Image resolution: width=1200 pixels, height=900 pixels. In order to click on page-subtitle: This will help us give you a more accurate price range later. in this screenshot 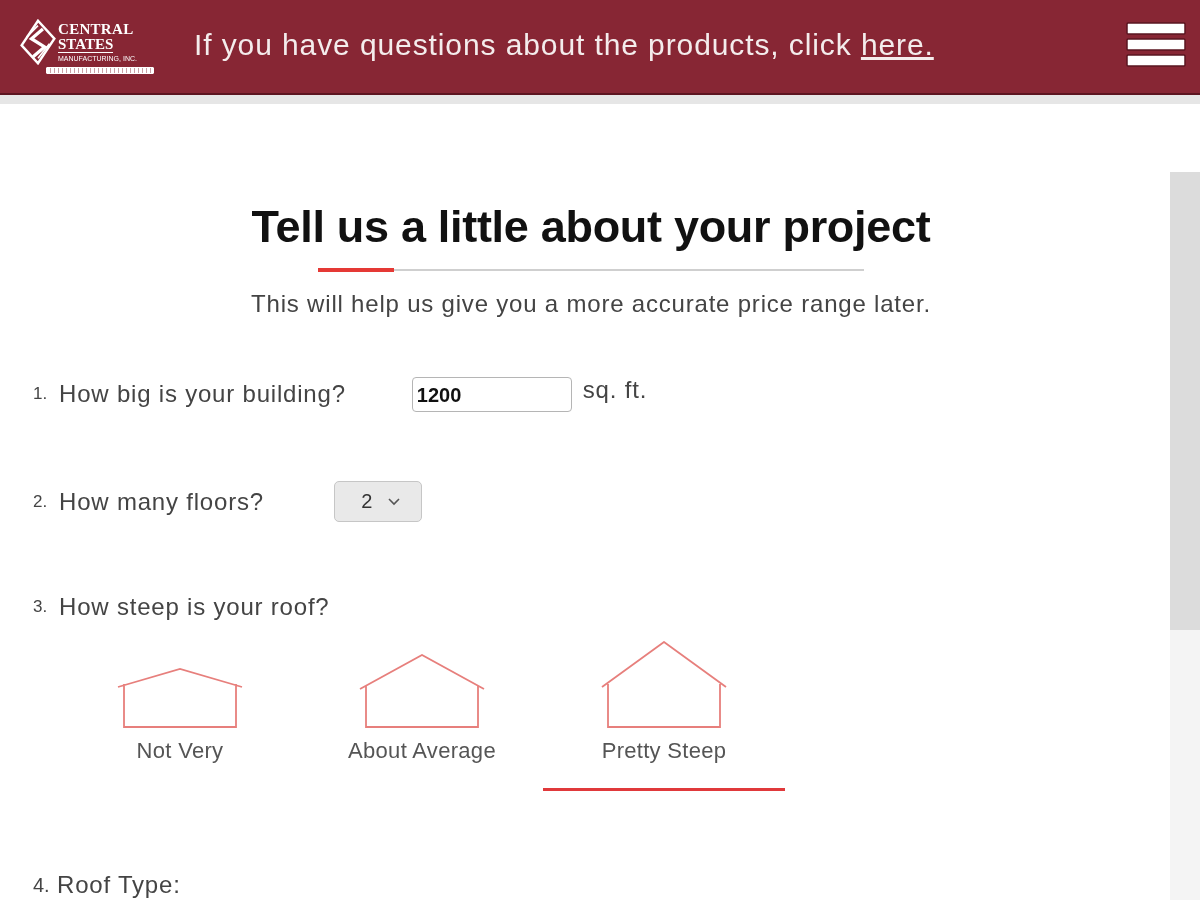, I will do `click(591, 304)`.